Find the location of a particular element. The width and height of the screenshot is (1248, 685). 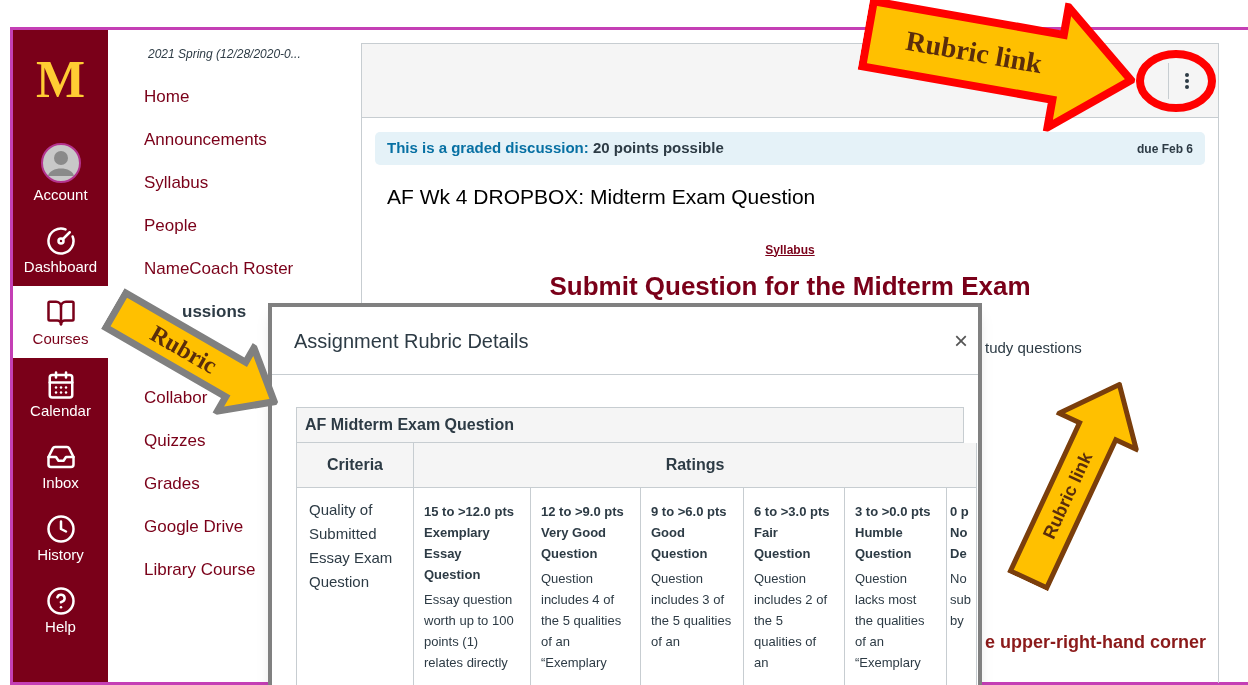

global-nav-item: Calendar is located at coordinates (60, 394).